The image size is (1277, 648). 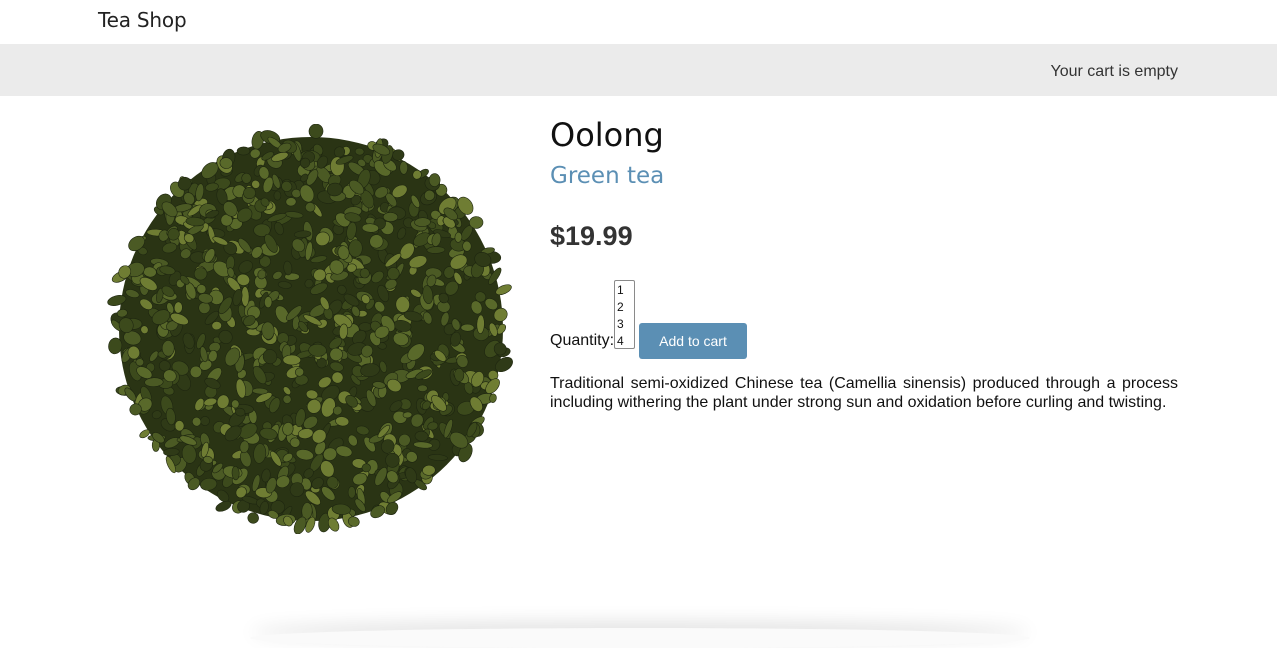 I want to click on quantity-option: 2, so click(x=625, y=307).